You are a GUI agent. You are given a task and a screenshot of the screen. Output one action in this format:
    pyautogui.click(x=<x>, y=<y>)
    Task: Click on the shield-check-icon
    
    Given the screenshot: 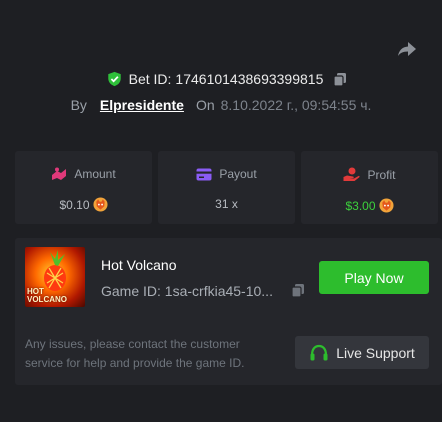 What is the action you would take?
    pyautogui.click(x=114, y=79)
    